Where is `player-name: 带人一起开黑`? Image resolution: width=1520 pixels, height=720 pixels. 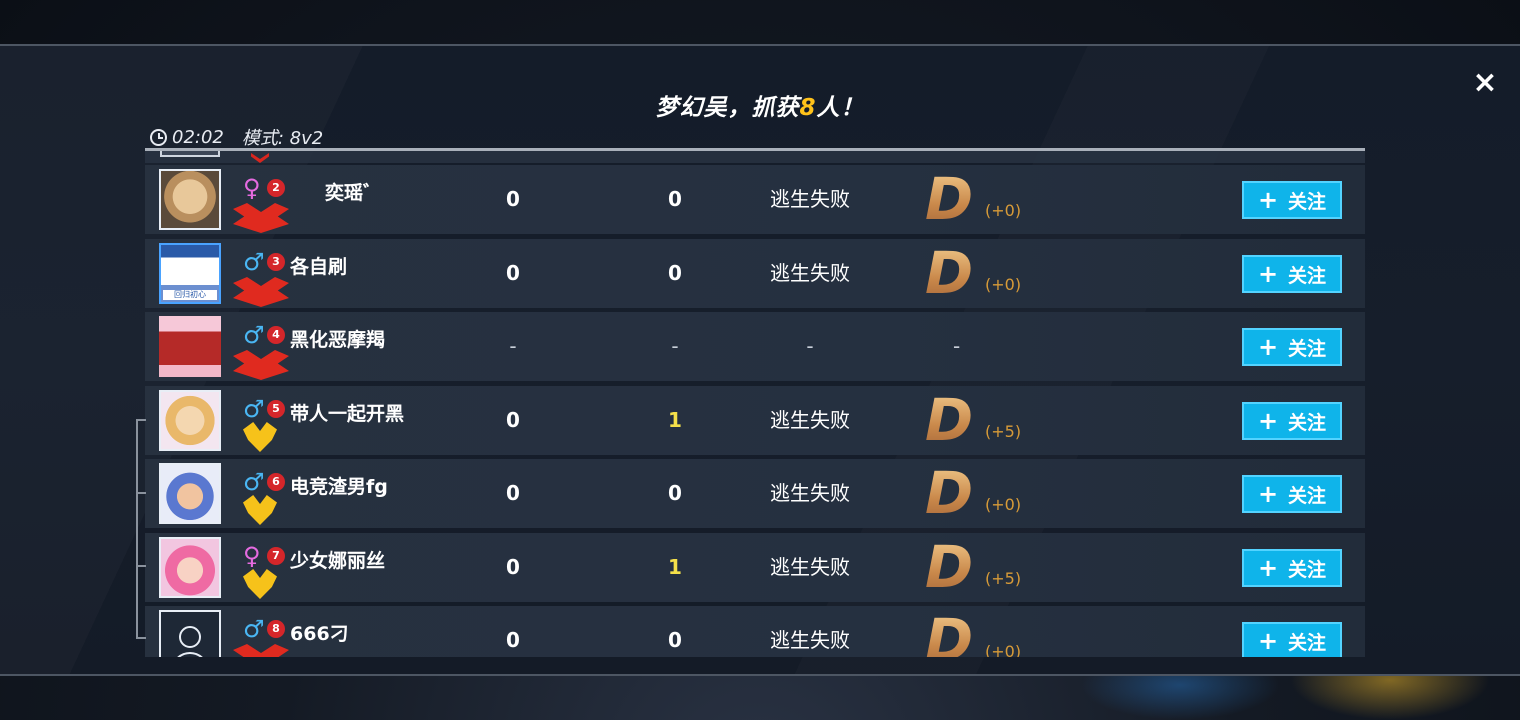 player-name: 带人一起开黑 is located at coordinates (347, 414).